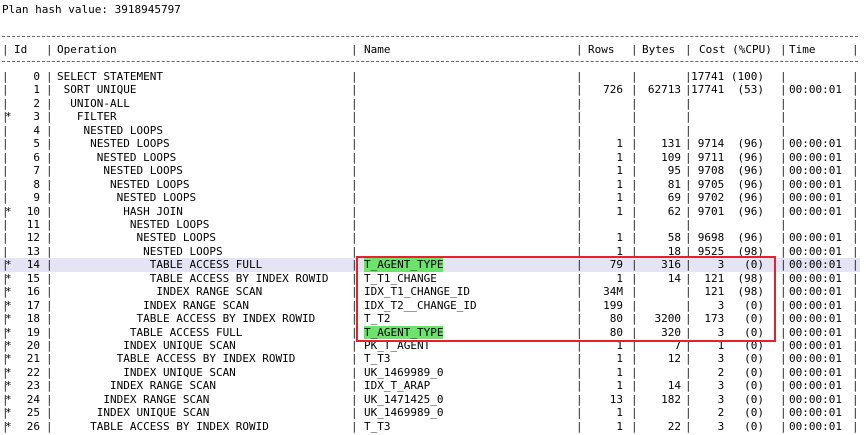  I want to click on row-bytes: 182, so click(671, 399).